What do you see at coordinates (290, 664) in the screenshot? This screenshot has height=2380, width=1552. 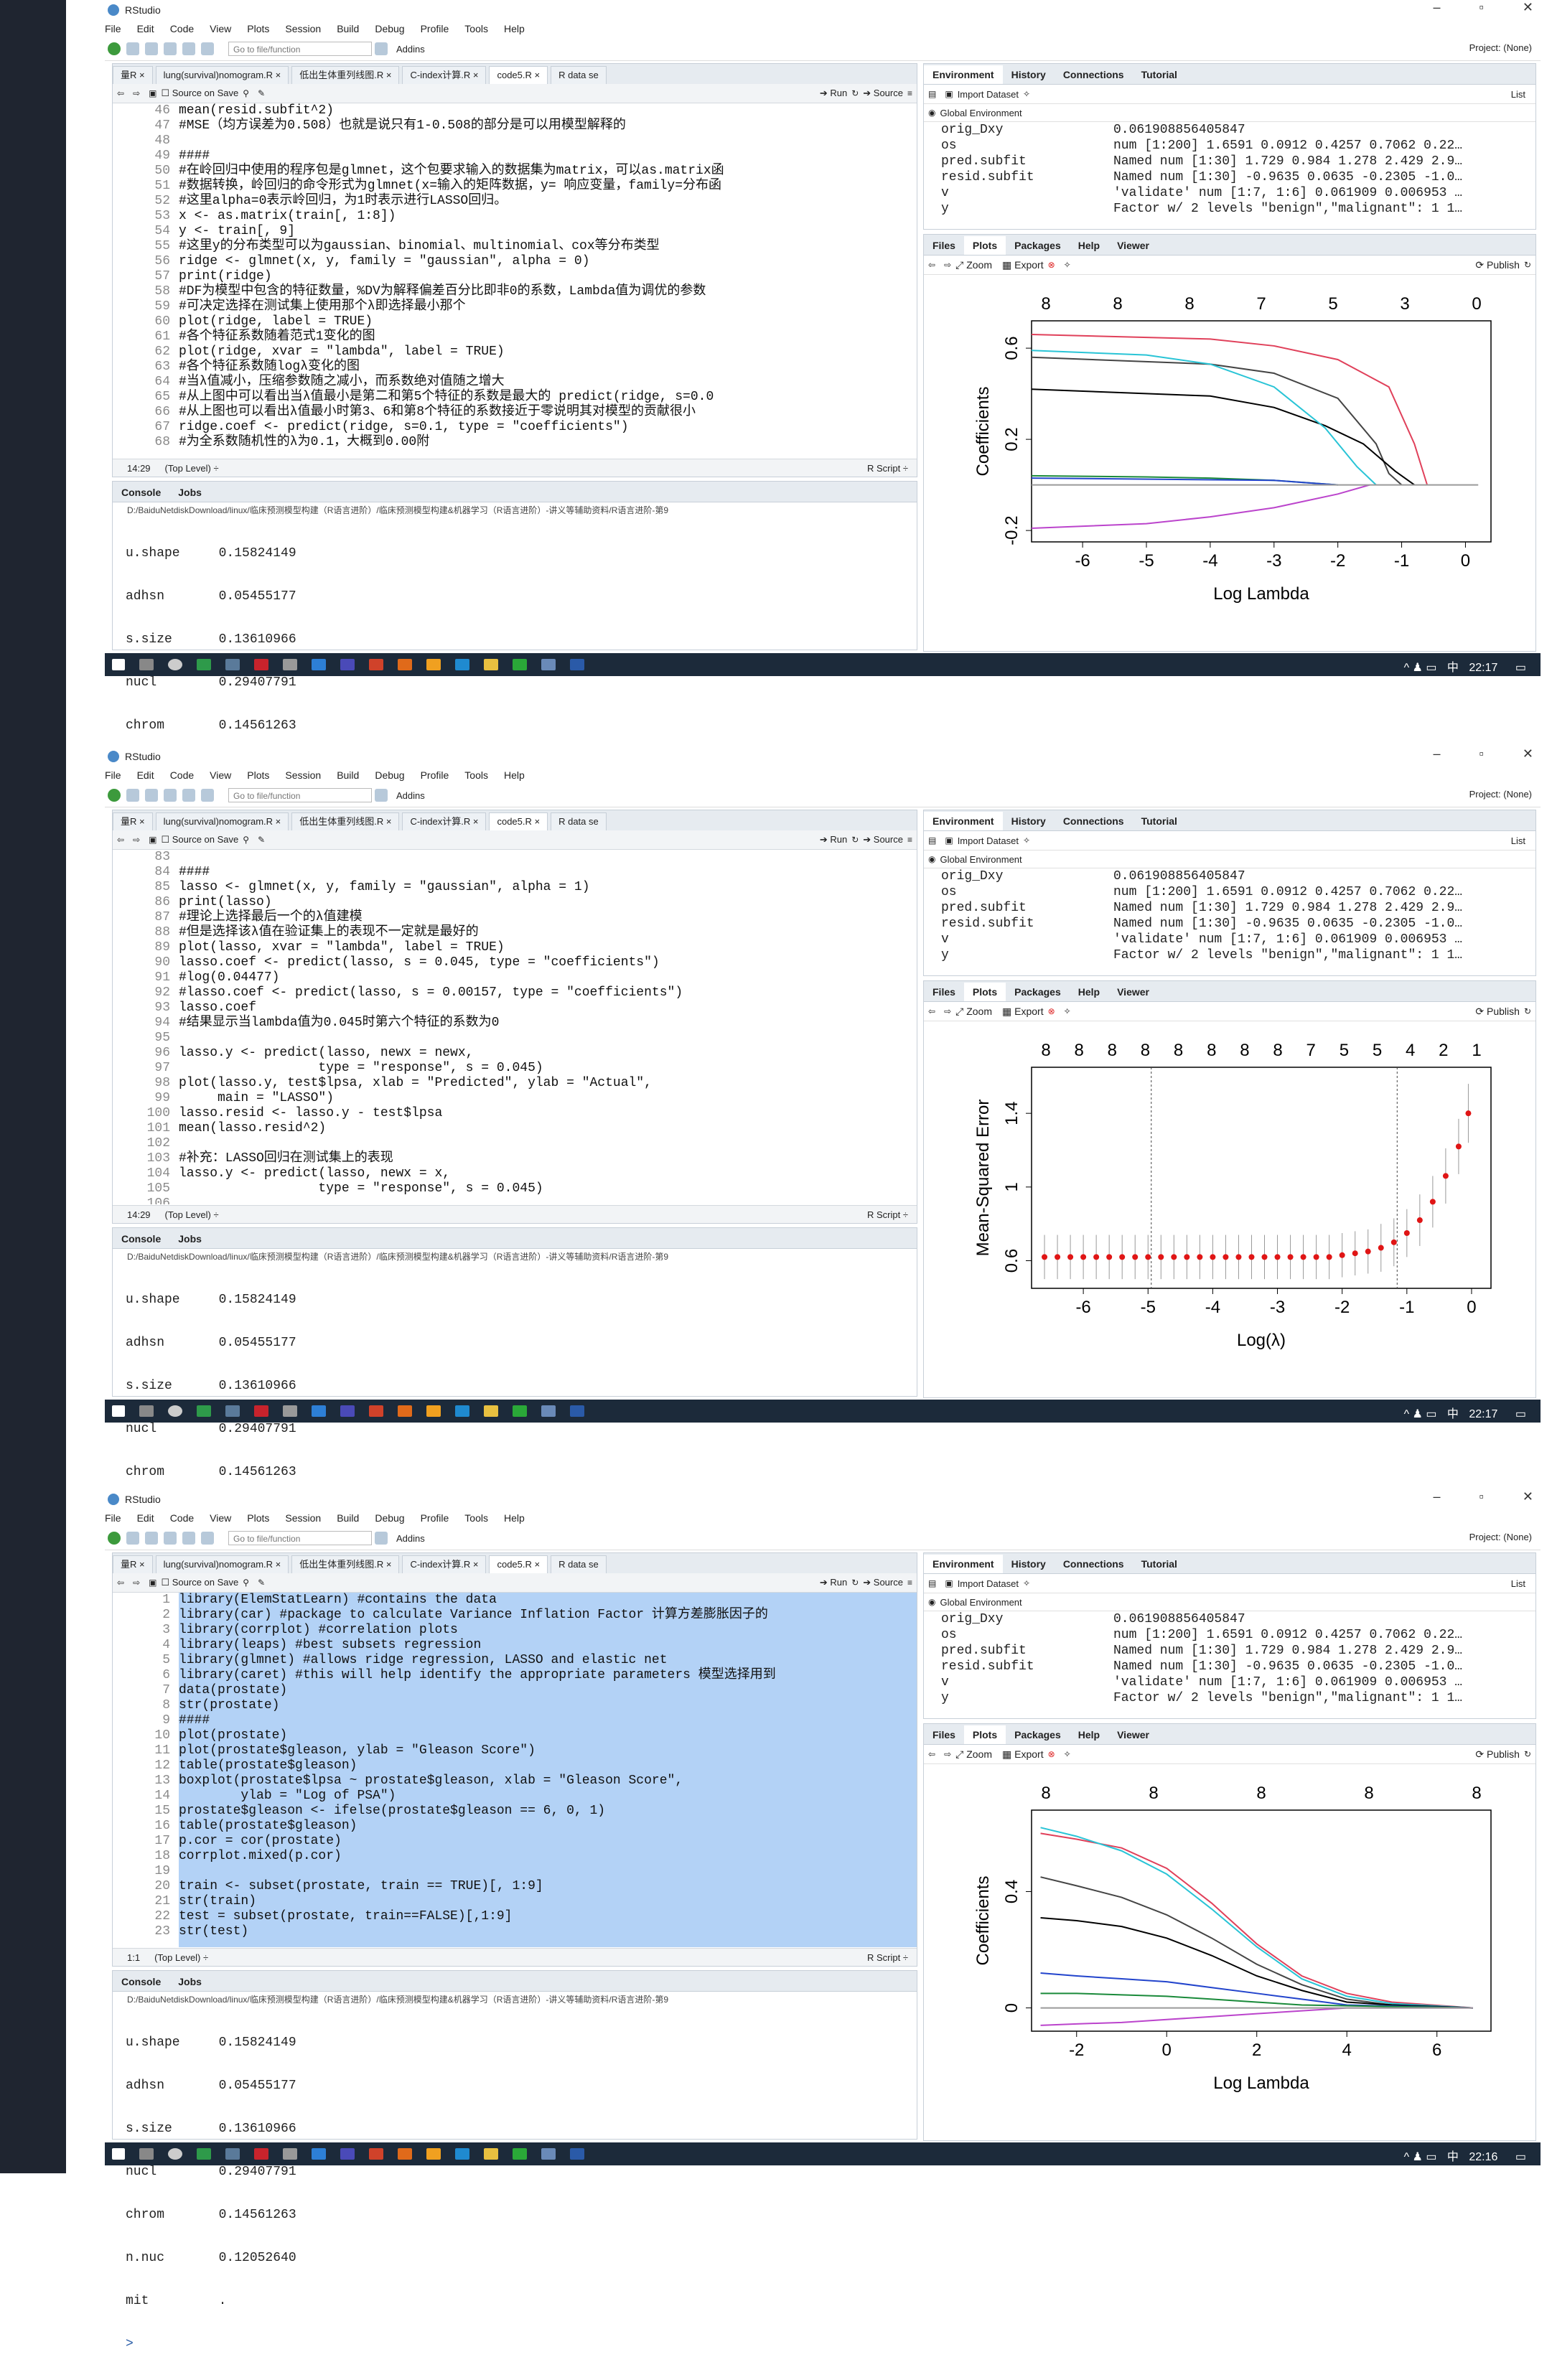 I see `settings-icon` at bounding box center [290, 664].